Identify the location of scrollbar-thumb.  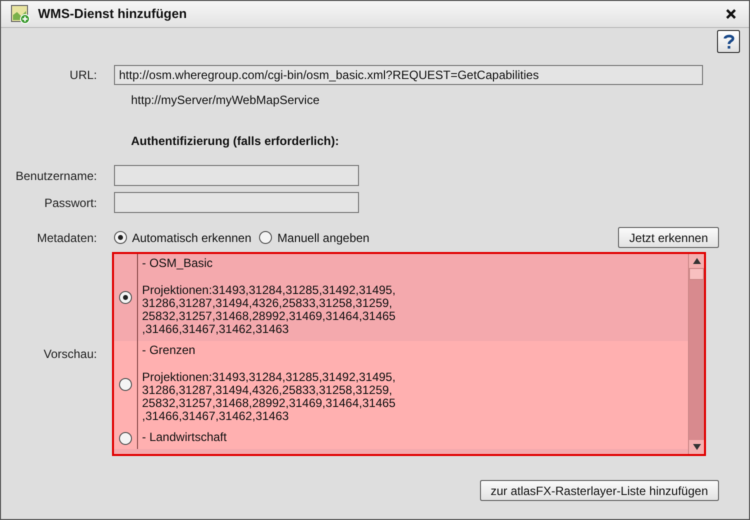
(696, 274).